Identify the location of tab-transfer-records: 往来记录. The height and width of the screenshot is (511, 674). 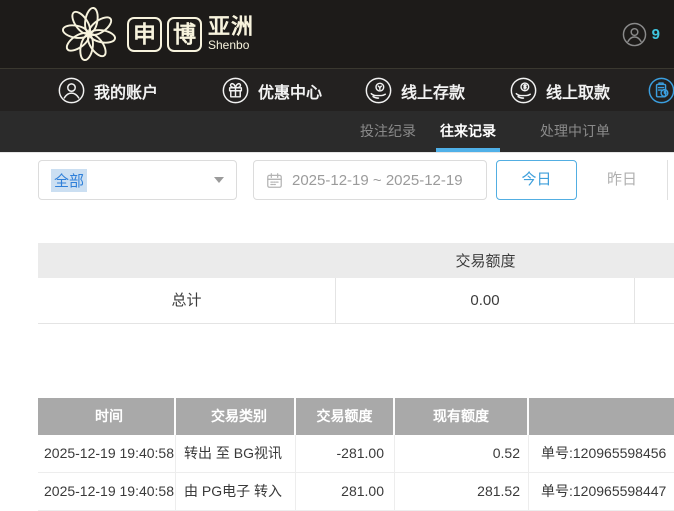
(468, 131).